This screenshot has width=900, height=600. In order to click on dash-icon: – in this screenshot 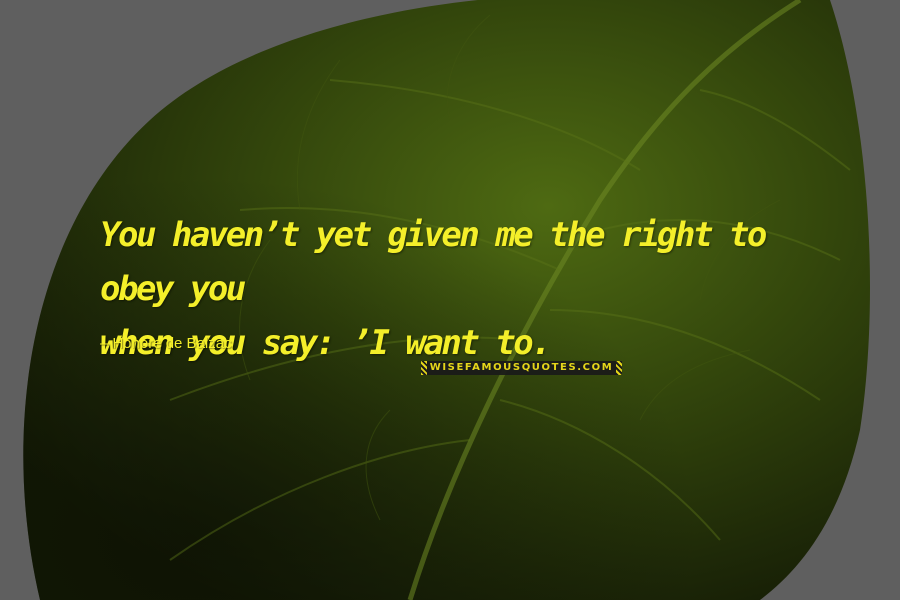, I will do `click(104, 343)`.